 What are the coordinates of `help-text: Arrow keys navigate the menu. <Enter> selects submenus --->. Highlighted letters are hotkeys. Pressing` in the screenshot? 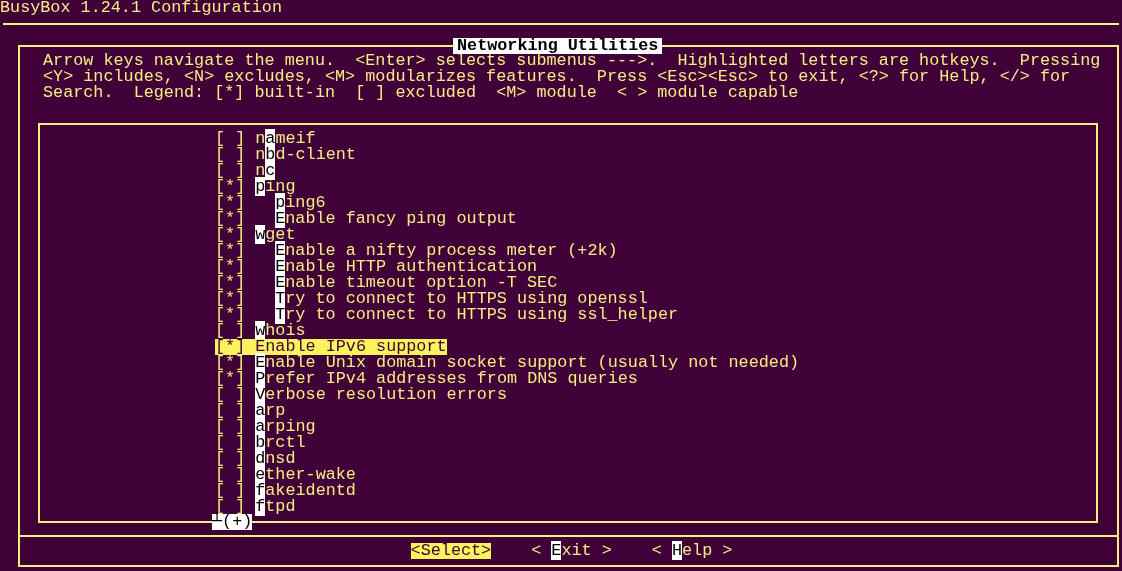 It's located at (572, 61).